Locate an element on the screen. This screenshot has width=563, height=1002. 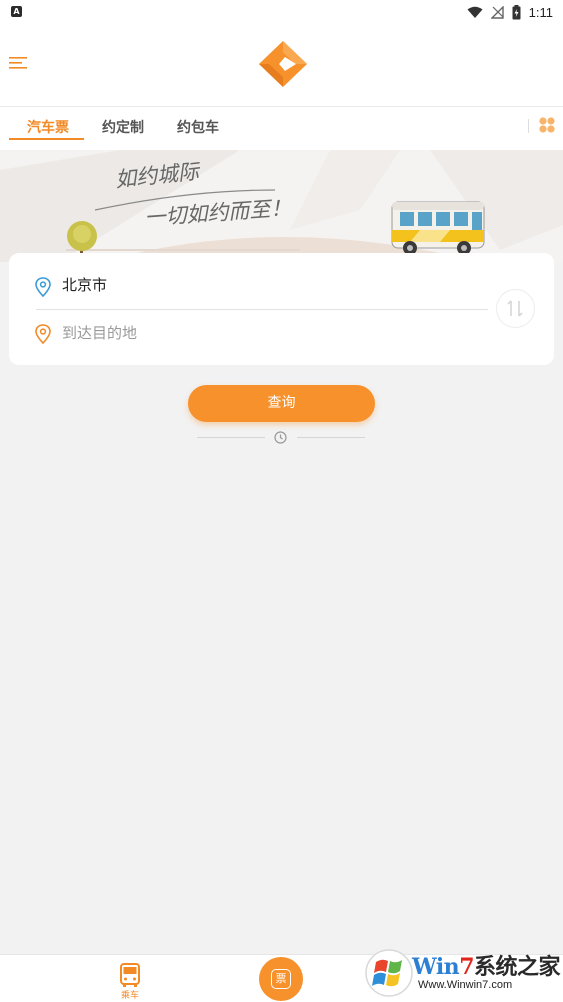
menu-icon is located at coordinates (19, 63).